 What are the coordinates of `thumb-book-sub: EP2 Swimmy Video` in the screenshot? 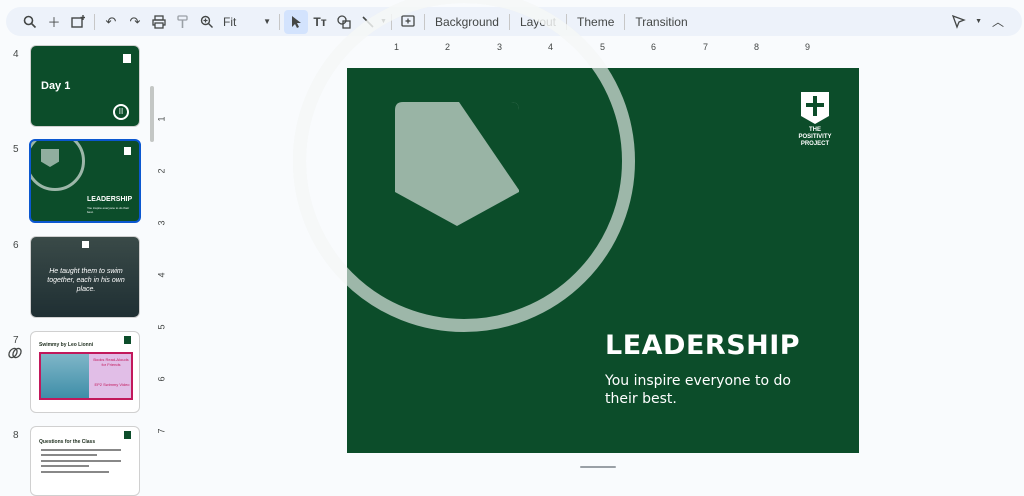 It's located at (112, 384).